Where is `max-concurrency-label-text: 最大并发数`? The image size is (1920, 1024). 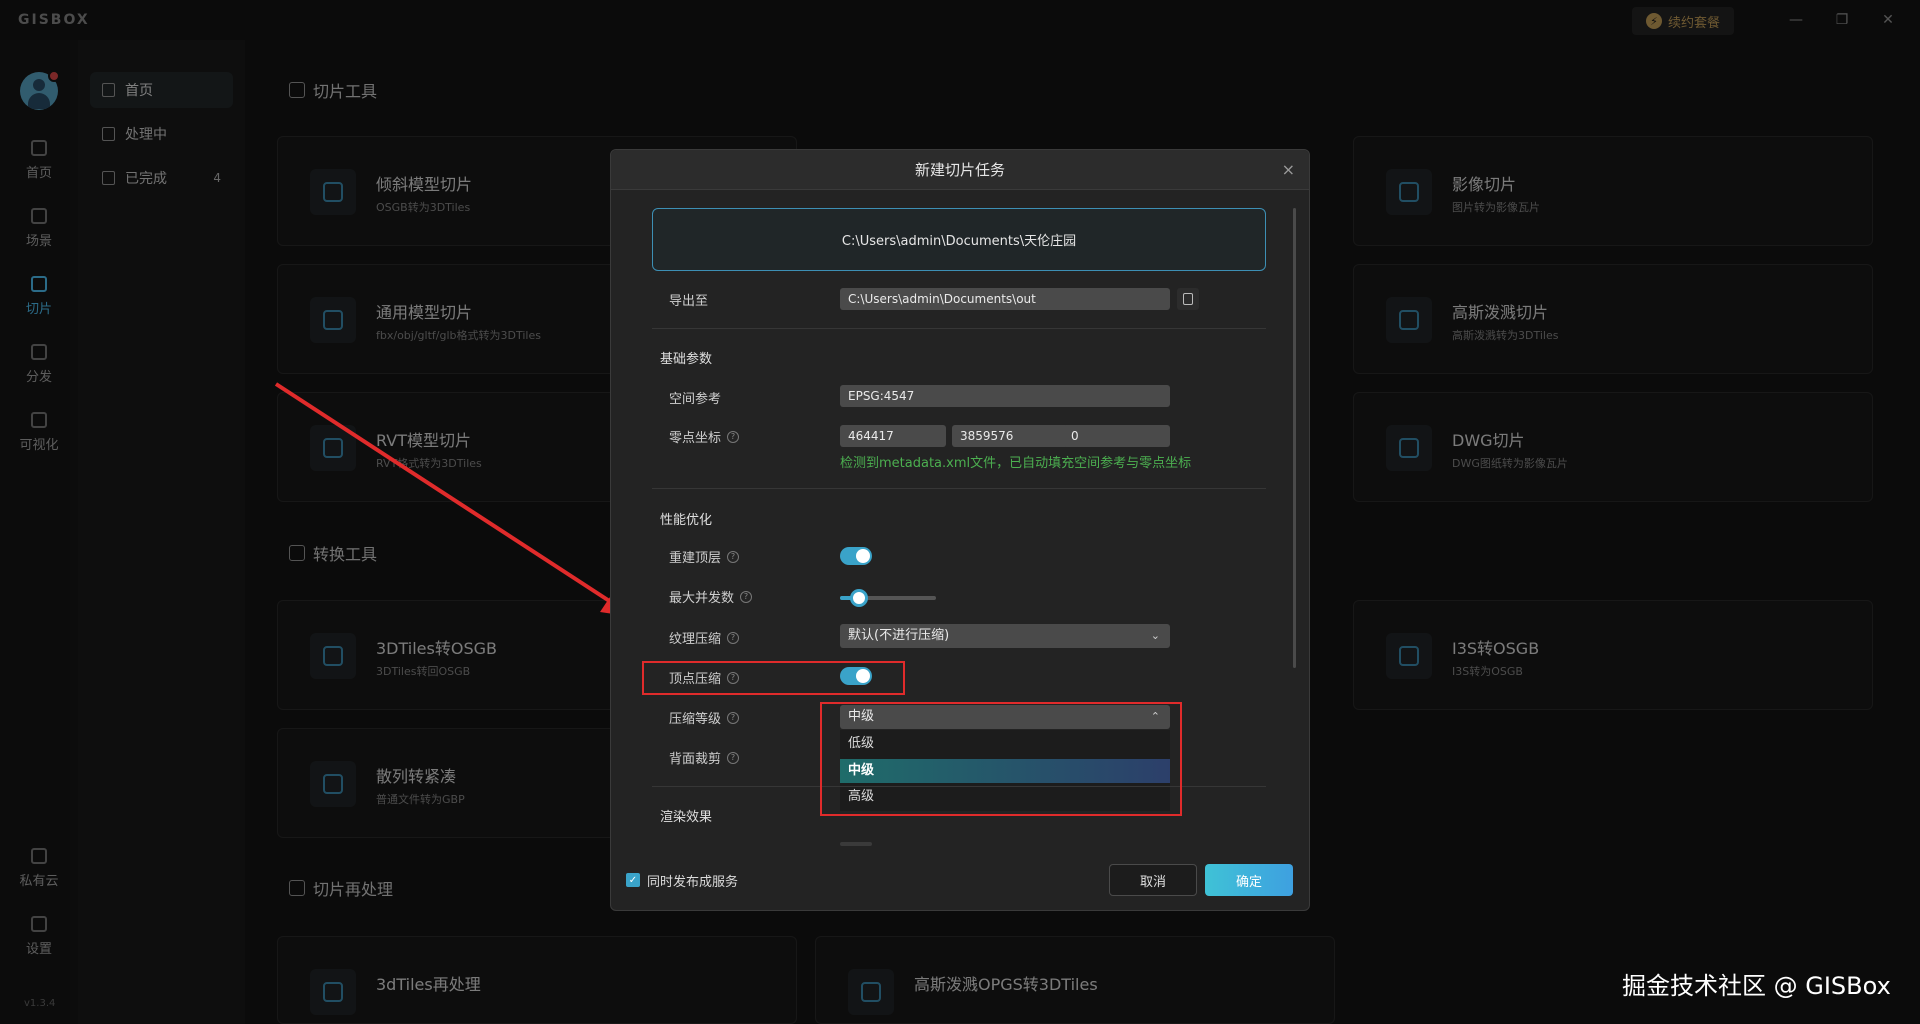
max-concurrency-label-text: 最大并发数 is located at coordinates (702, 598).